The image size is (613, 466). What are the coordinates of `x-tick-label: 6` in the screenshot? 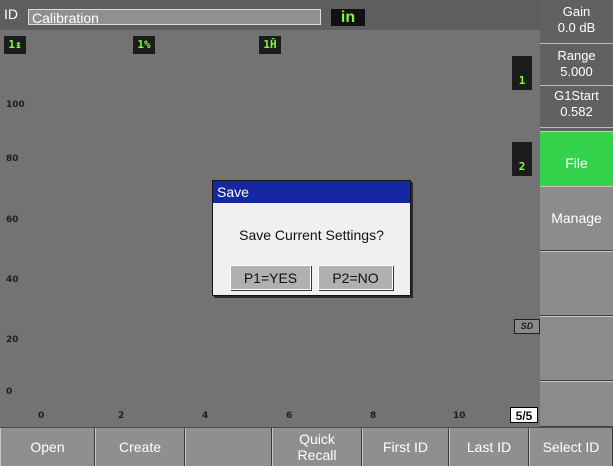 It's located at (289, 416).